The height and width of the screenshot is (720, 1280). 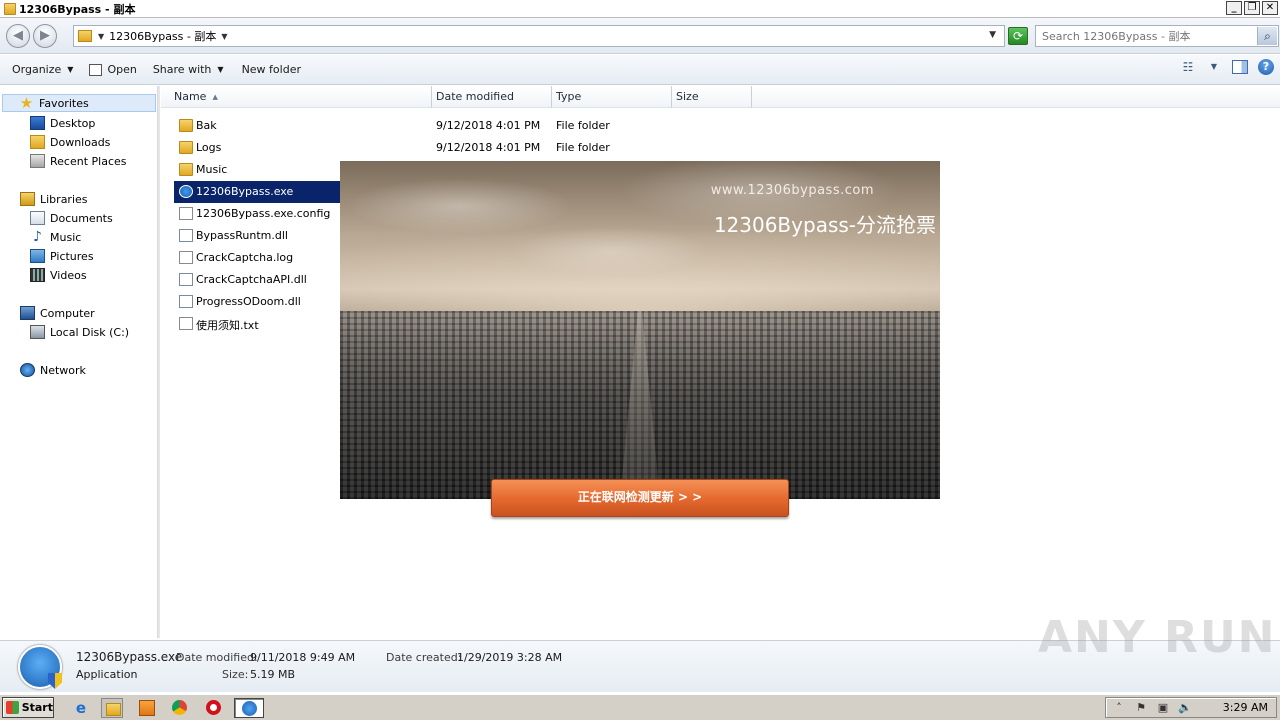 What do you see at coordinates (245, 257) in the screenshot?
I see `file-name: CrackCaptcha.log` at bounding box center [245, 257].